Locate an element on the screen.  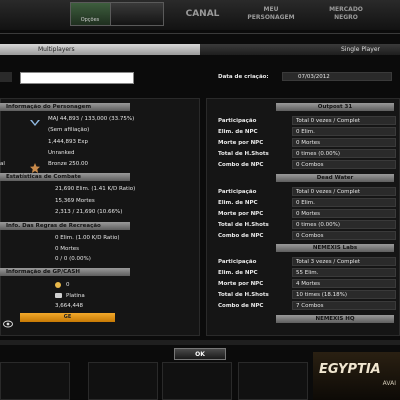
tab-single-player: Single Player is located at coordinates (300, 49).